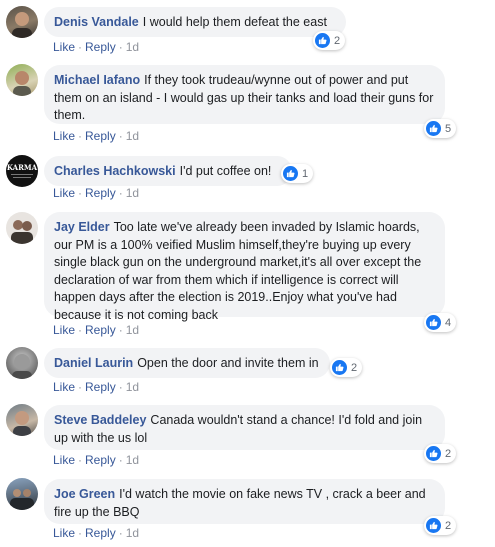  I want to click on comment-text: I would help them defeat the east, so click(234, 22).